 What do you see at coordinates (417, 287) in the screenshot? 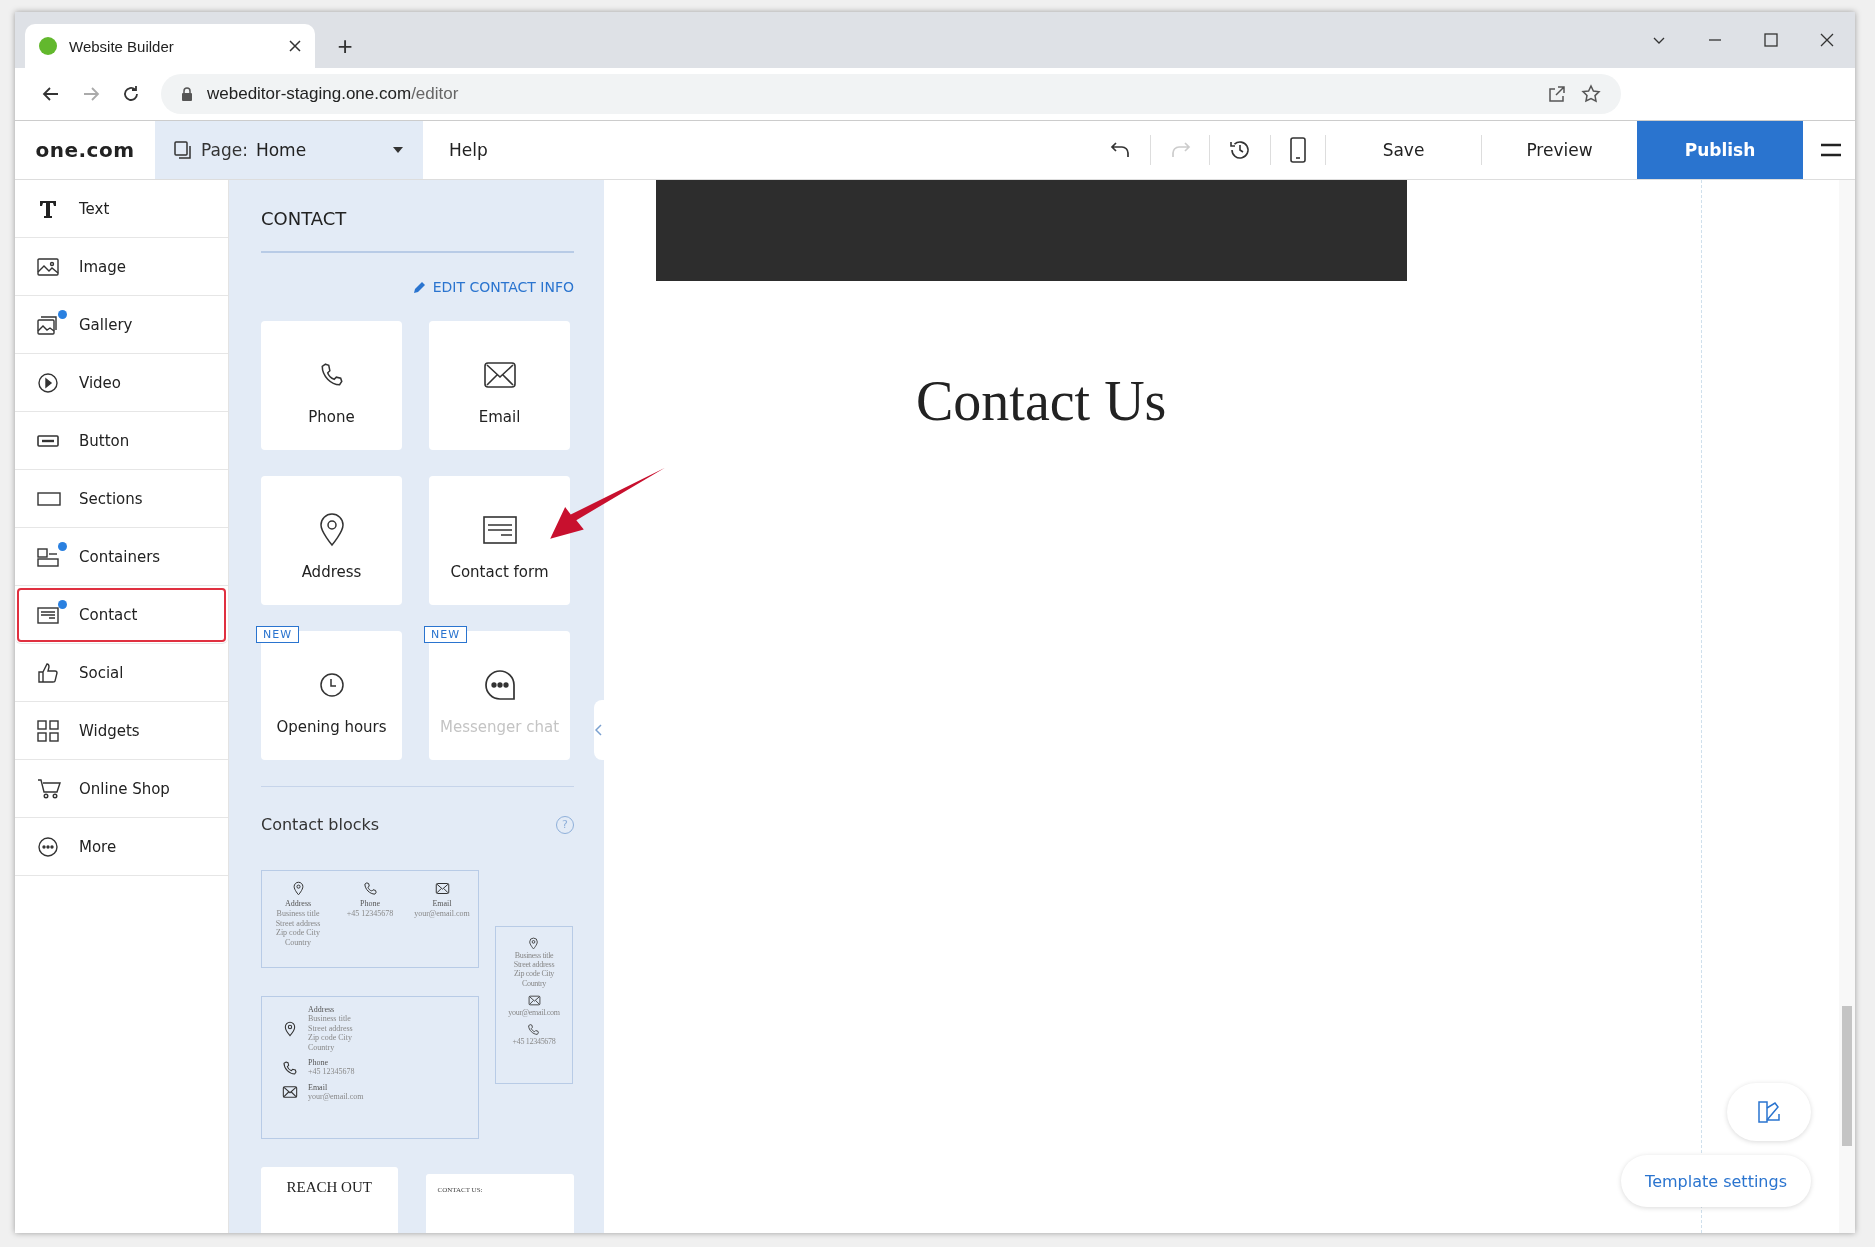
I see `edit-contact-info-link: EDIT CONTACT INFO` at bounding box center [417, 287].